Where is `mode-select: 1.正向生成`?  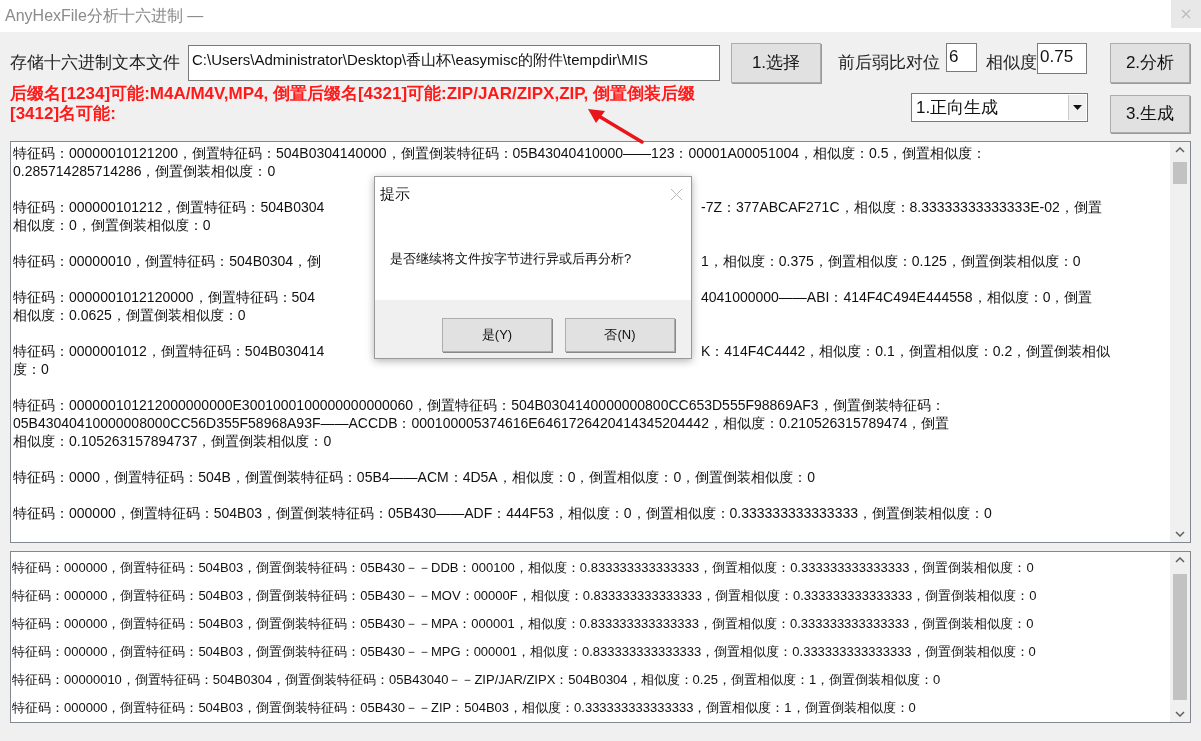 mode-select: 1.正向生成 is located at coordinates (999, 107).